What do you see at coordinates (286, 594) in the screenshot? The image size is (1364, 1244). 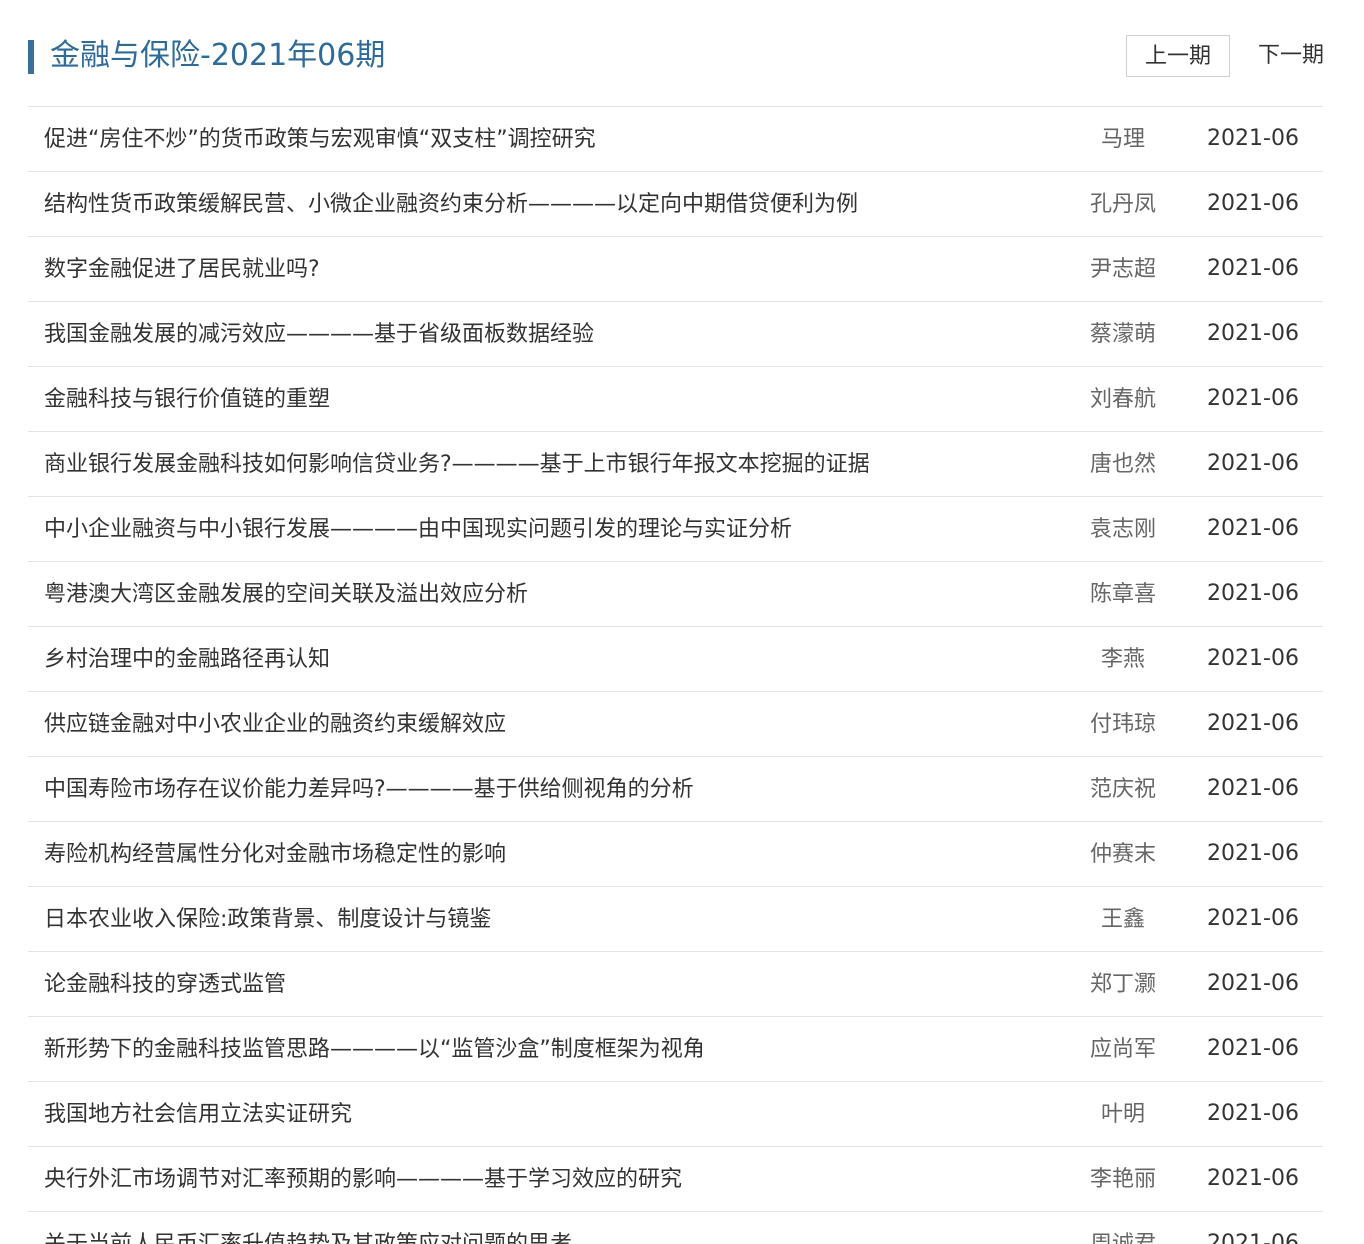 I see `article-title-link: 粤港澳大湾区金融发展的空间关联及溢出效应分析` at bounding box center [286, 594].